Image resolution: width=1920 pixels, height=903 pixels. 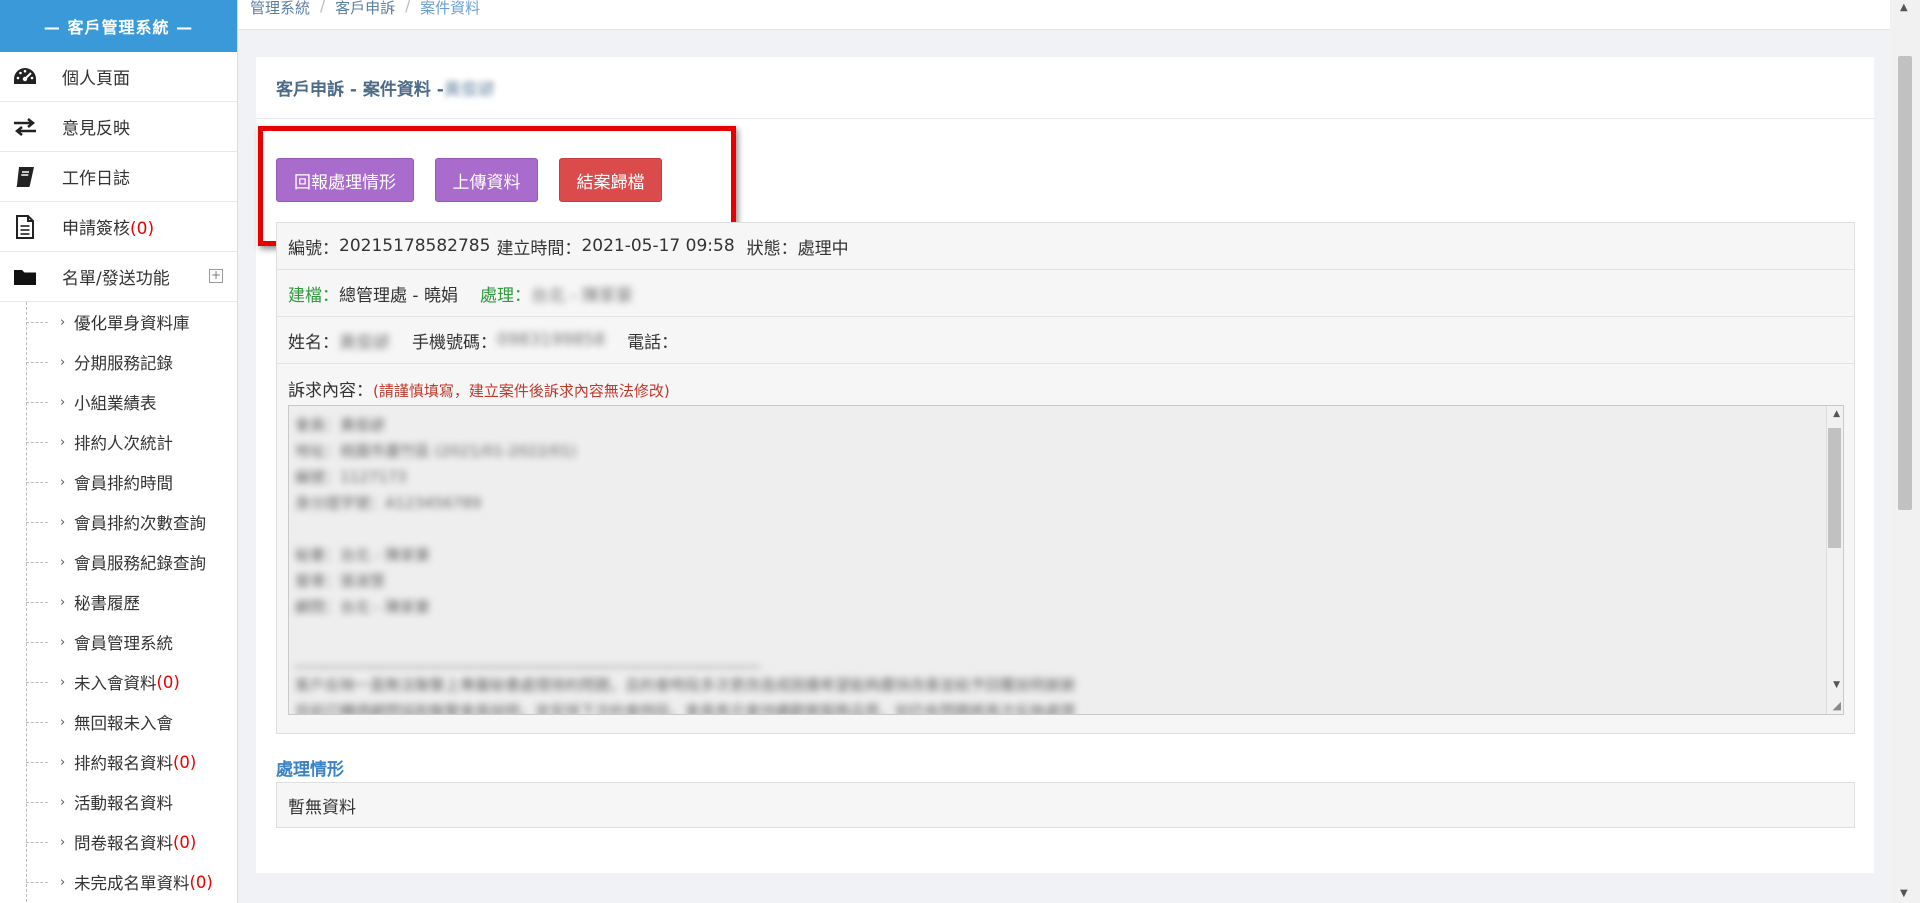 I want to click on resize-grip-icon: ◢, so click(x=1837, y=705).